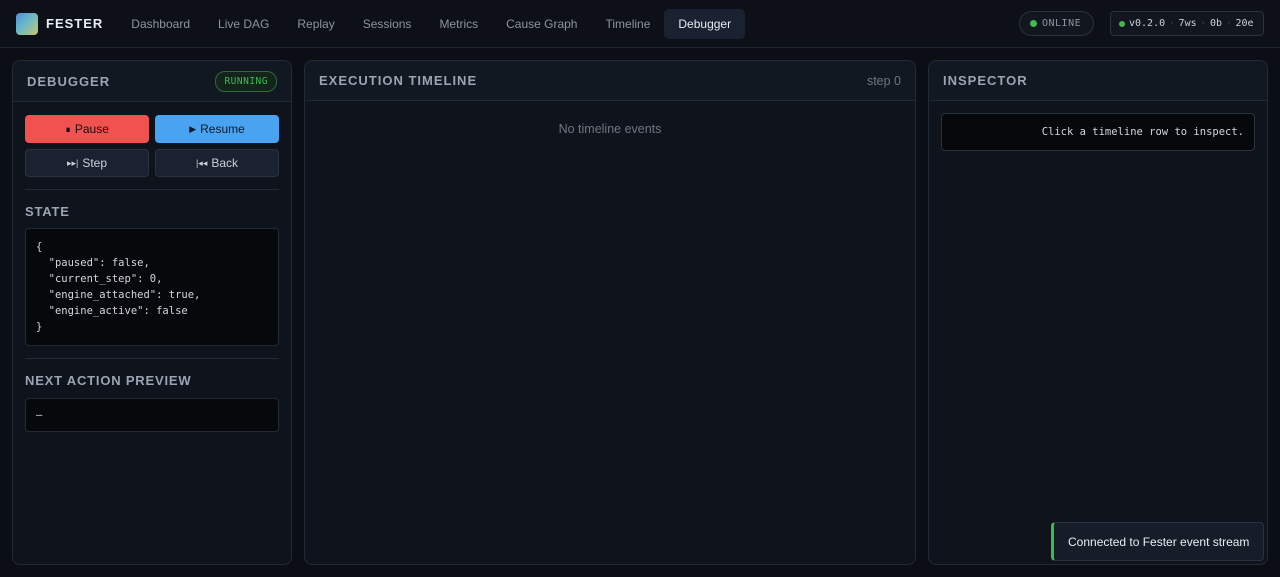 This screenshot has width=1280, height=577. What do you see at coordinates (1098, 81) in the screenshot?
I see `inspector-panel-header: INSPECTOR` at bounding box center [1098, 81].